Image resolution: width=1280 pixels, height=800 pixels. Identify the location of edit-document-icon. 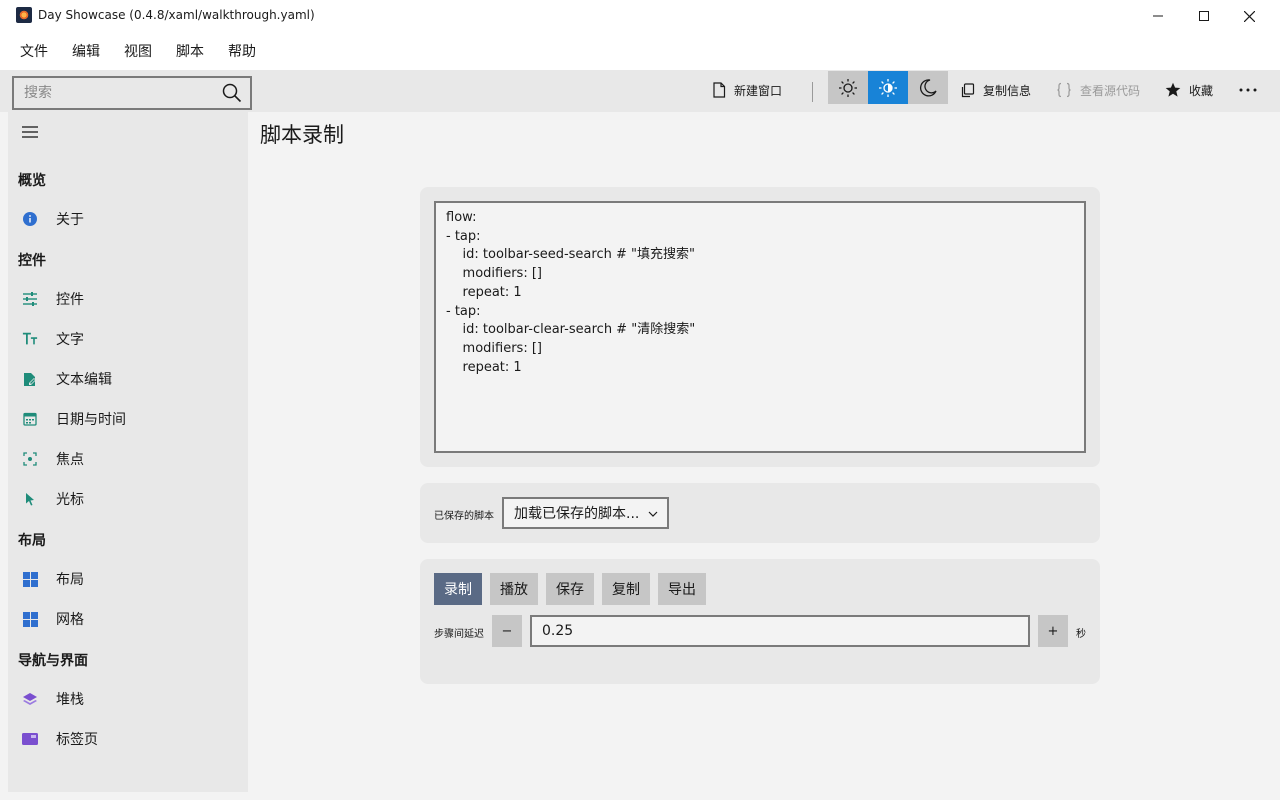
(30, 379).